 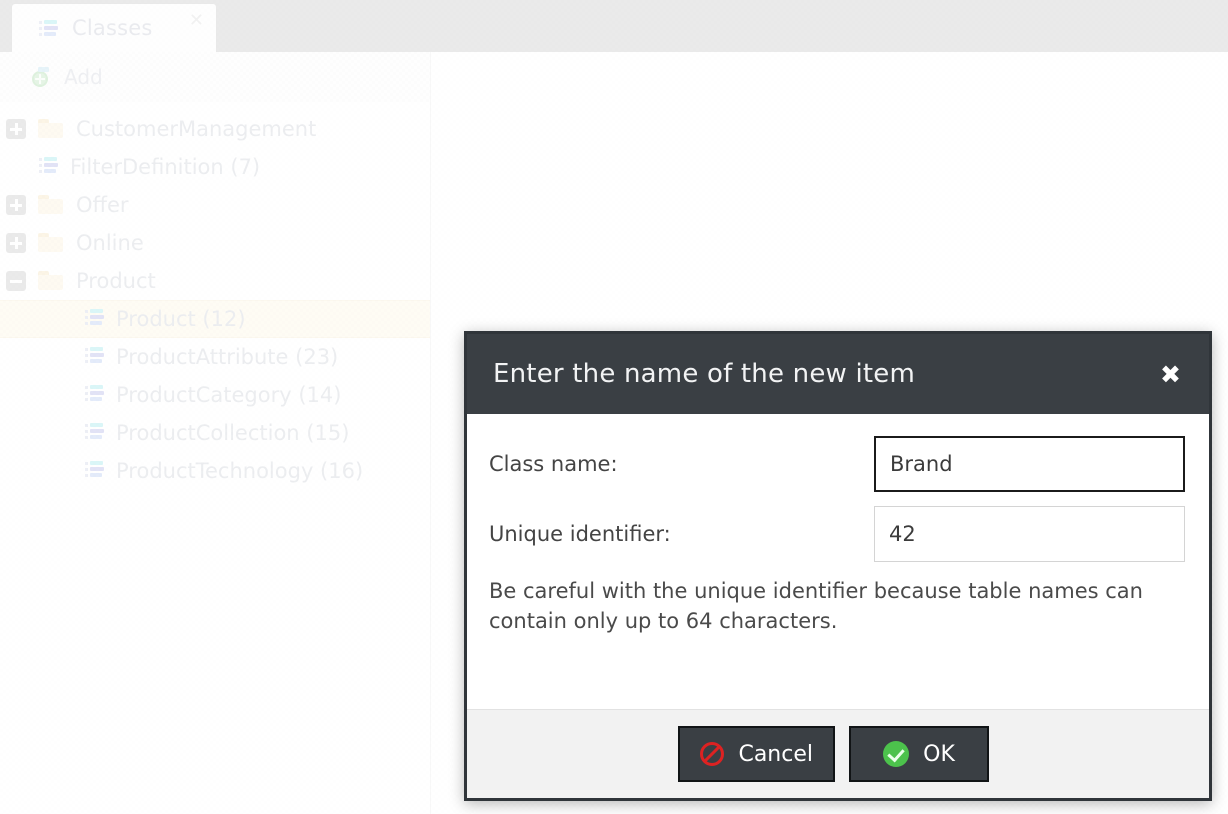 I want to click on tree-item-product: Product (12), so click(x=215, y=319).